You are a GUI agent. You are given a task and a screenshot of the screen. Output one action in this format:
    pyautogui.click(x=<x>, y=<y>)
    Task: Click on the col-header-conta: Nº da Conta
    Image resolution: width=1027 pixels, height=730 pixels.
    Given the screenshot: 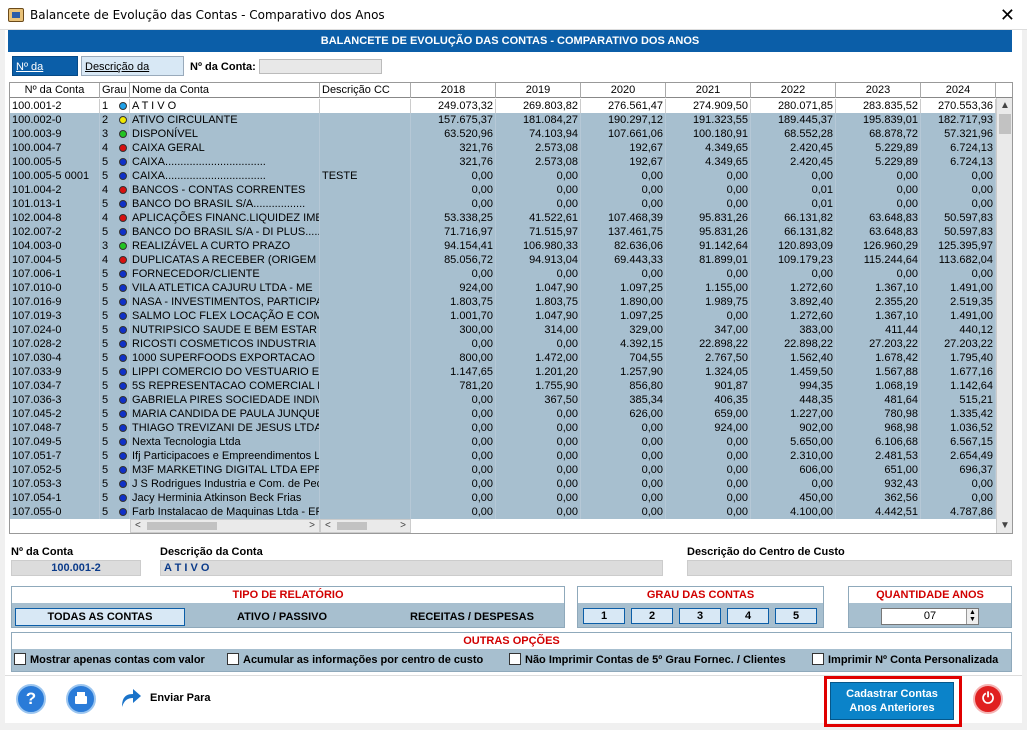 What is the action you would take?
    pyautogui.click(x=55, y=90)
    